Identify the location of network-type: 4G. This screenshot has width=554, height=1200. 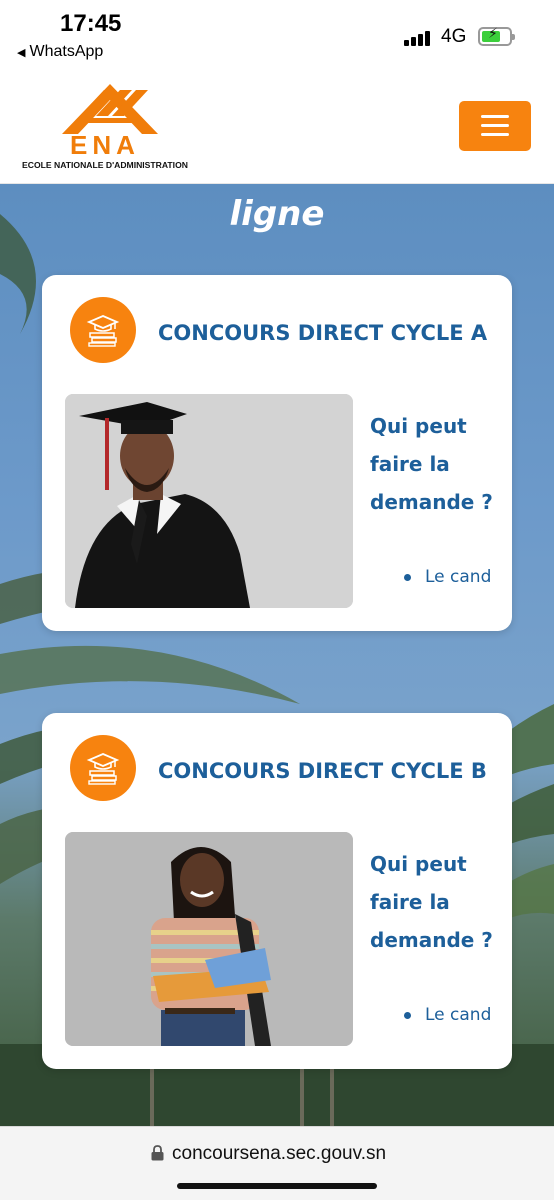
(454, 36).